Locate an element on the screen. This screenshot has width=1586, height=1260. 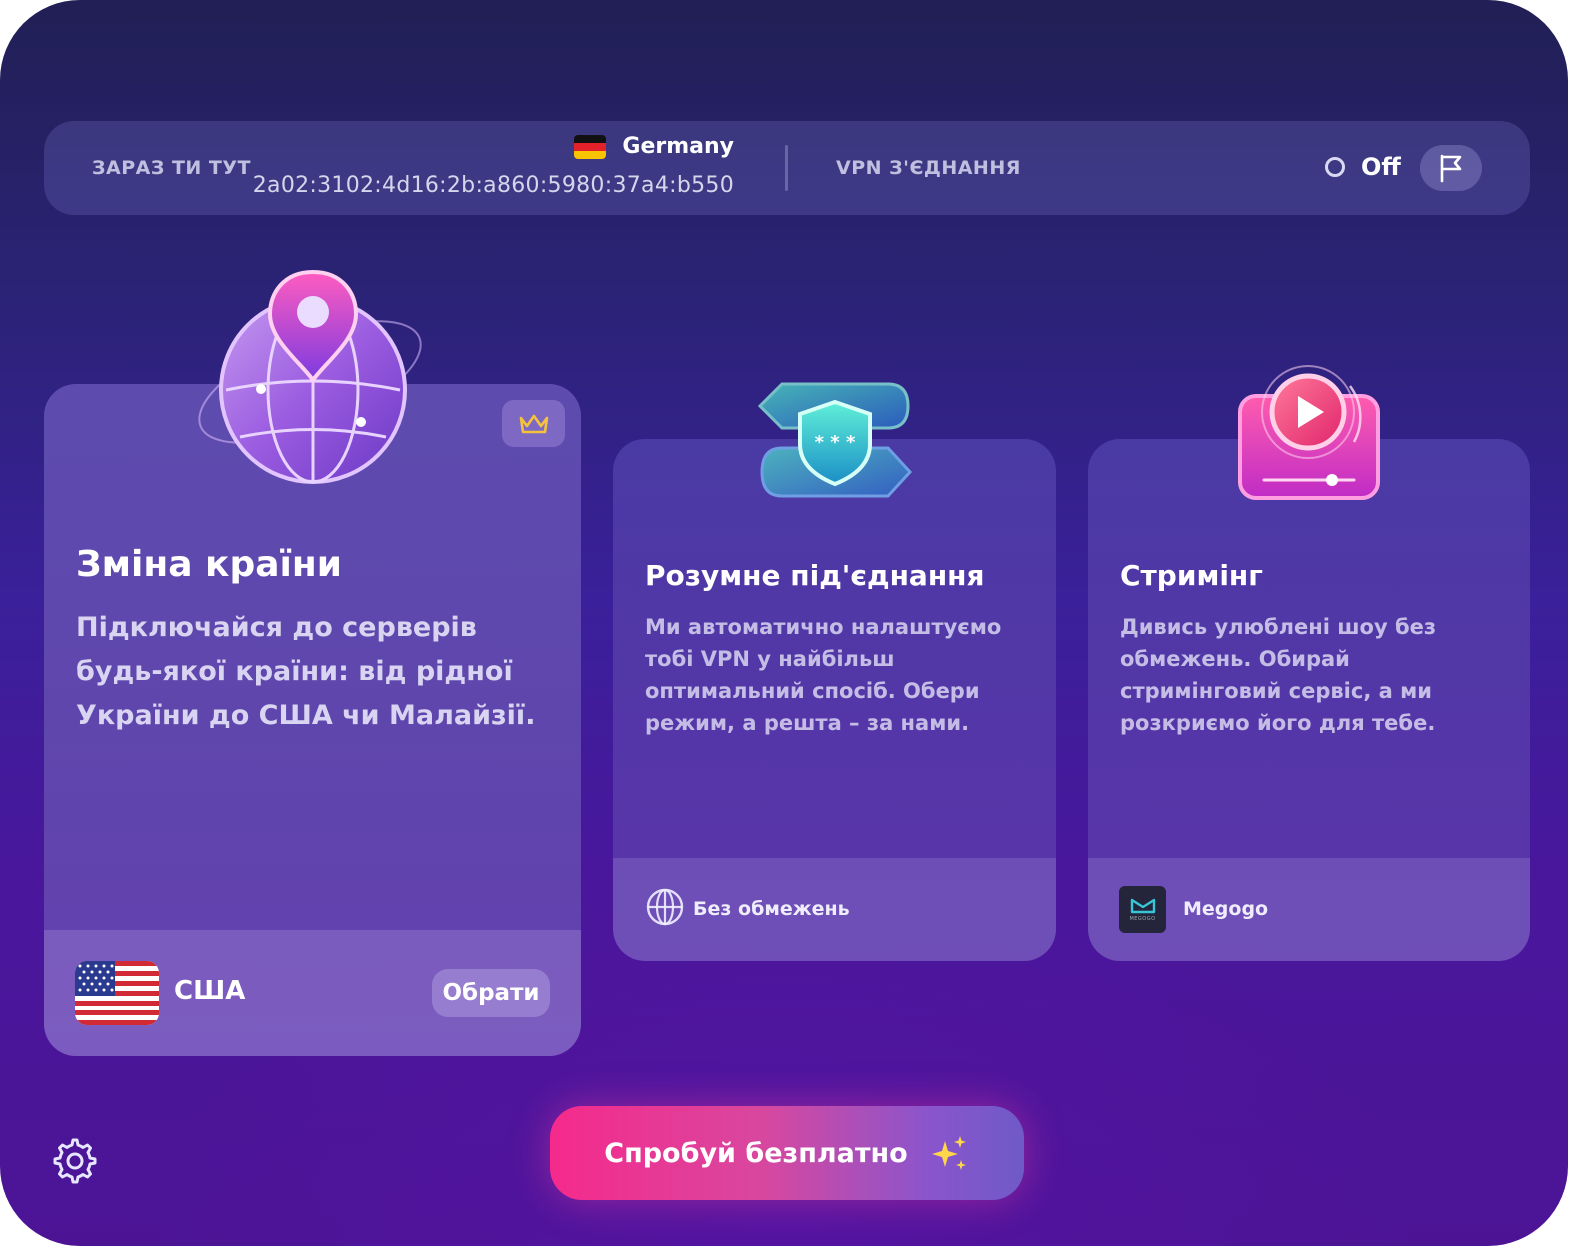
vpn-connection-caption: VPN З'ЄДНАННЯ is located at coordinates (928, 168).